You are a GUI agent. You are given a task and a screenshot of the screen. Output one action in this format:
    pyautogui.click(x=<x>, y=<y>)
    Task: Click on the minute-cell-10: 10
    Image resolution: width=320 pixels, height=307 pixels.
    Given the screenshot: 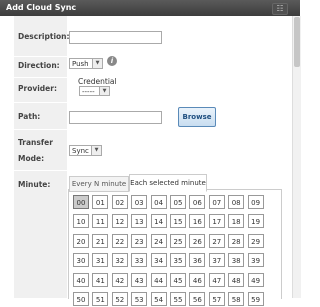 What is the action you would take?
    pyautogui.click(x=81, y=221)
    